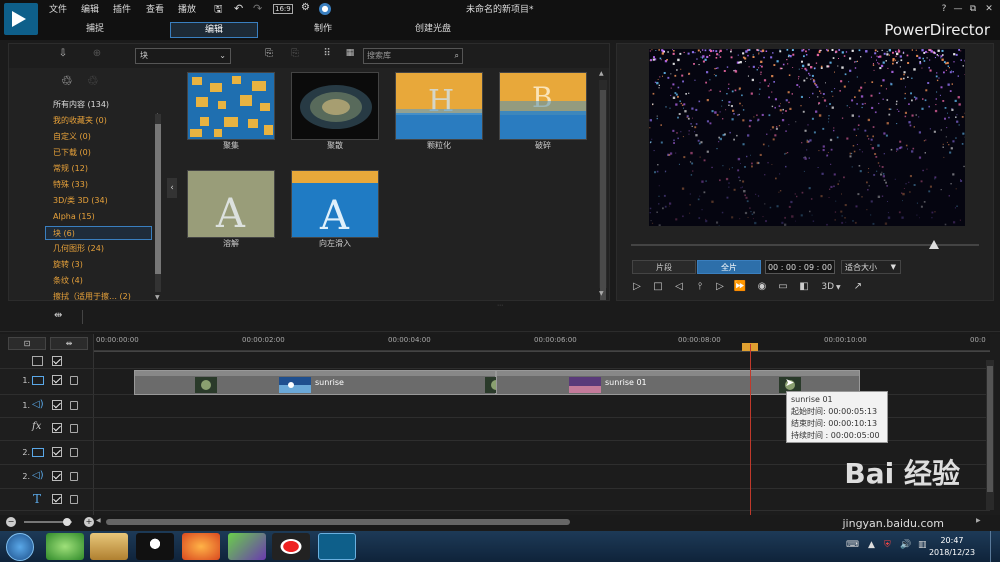 This screenshot has width=1000, height=562. What do you see at coordinates (104, 185) in the screenshot?
I see `category-special: 特殊 (33)` at bounding box center [104, 185].